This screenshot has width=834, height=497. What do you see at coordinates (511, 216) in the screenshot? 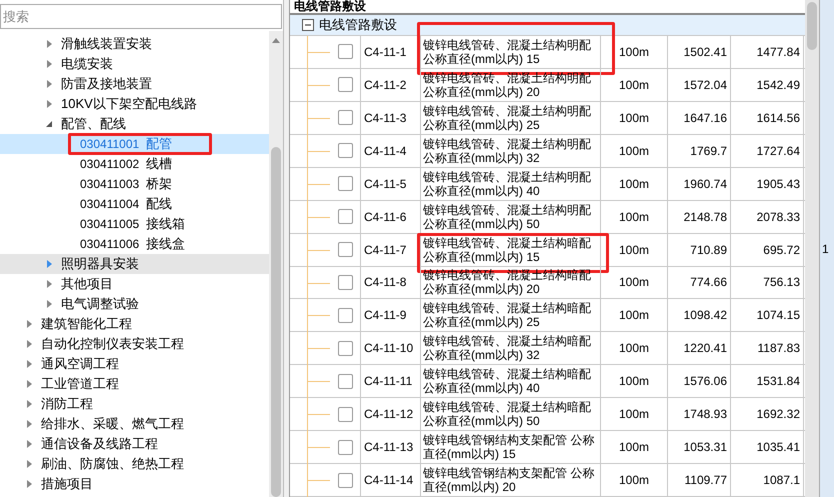
I see `name-cell: 镀锌电线管砖、混凝土结构明配 公称直径(mm以内) 50` at bounding box center [511, 216].